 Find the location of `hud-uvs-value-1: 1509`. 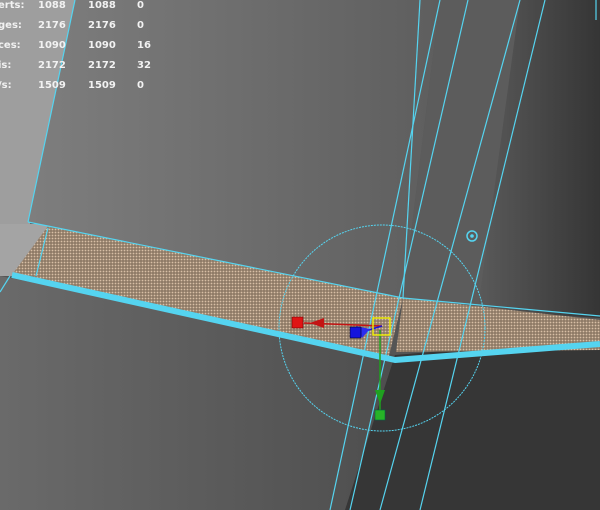

hud-uvs-value-1: 1509 is located at coordinates (52, 85).